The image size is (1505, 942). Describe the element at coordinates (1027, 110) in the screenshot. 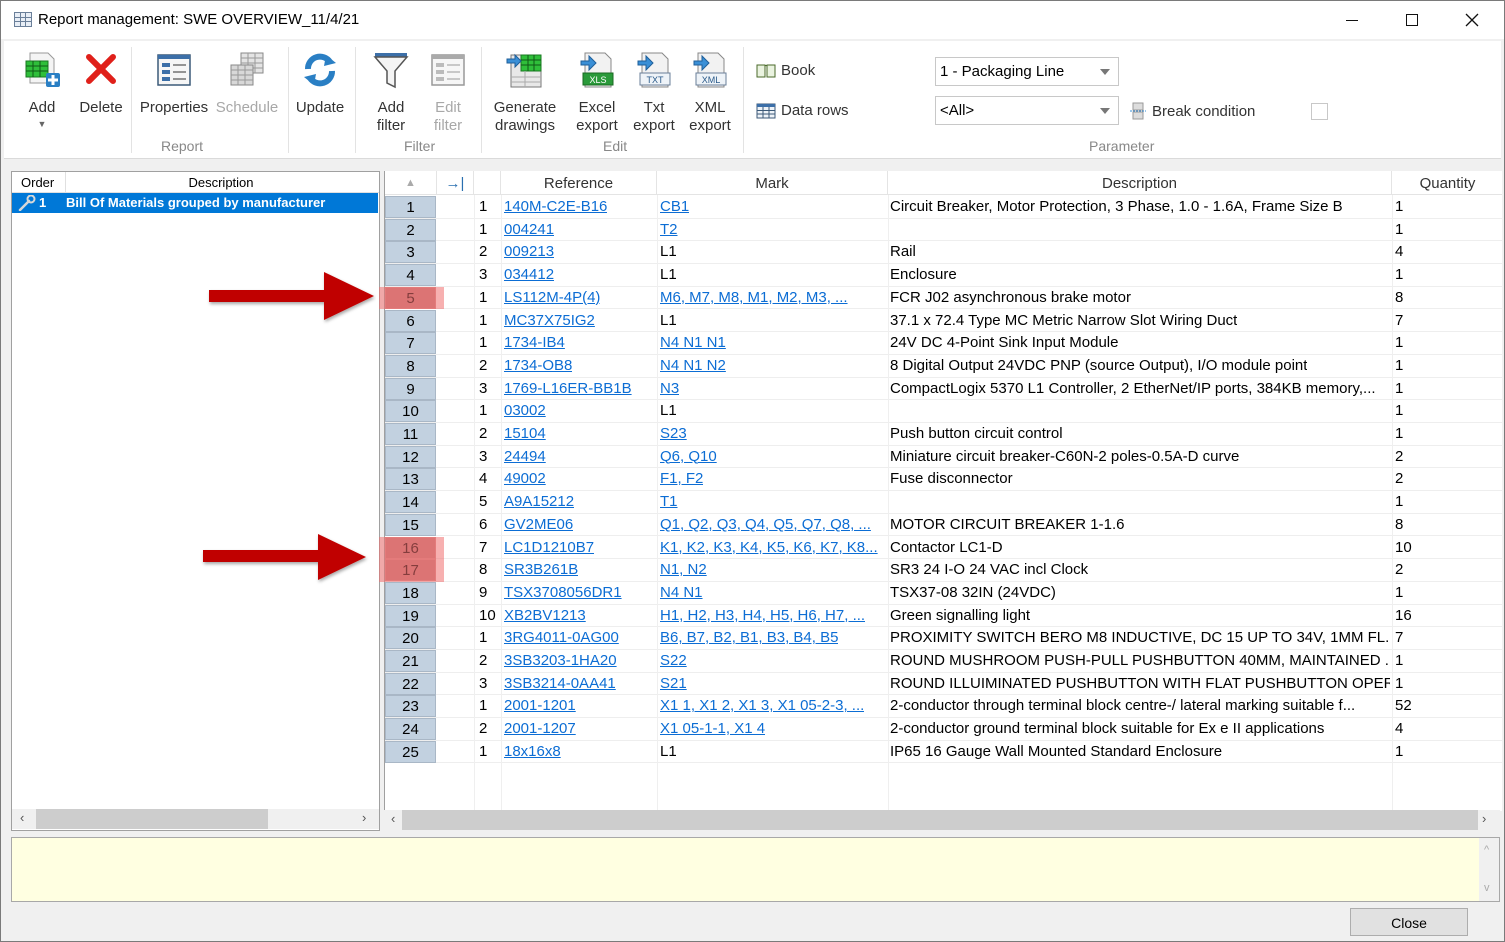

I see `data-rows-select: <All>` at that location.